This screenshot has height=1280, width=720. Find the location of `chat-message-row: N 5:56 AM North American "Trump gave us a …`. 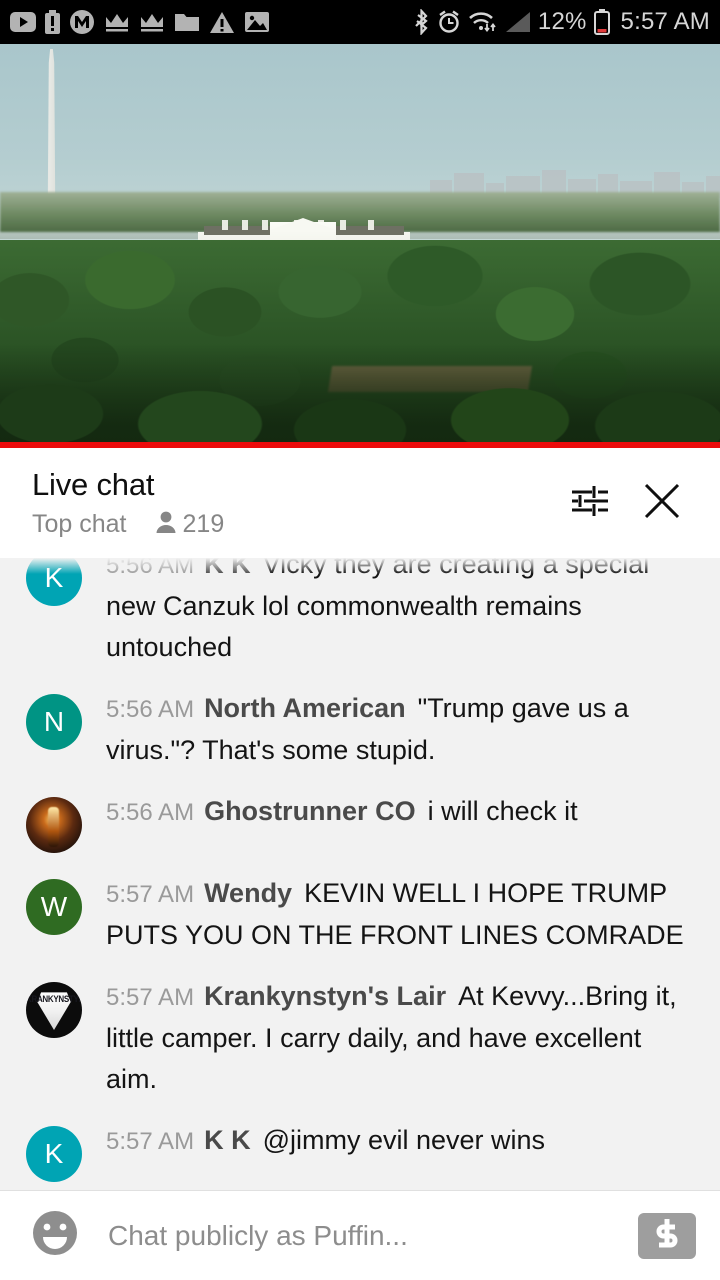

chat-message-row: N 5:56 AM North American "Trump gave us a … is located at coordinates (360, 729).